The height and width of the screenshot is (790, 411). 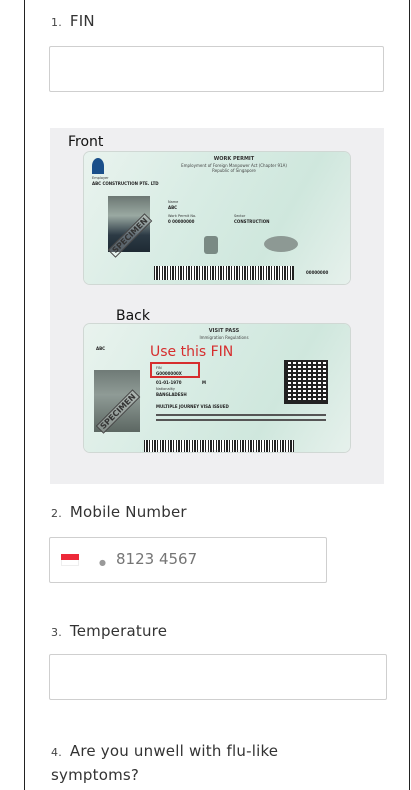 What do you see at coordinates (118, 631) in the screenshot?
I see `question-text: Temperature` at bounding box center [118, 631].